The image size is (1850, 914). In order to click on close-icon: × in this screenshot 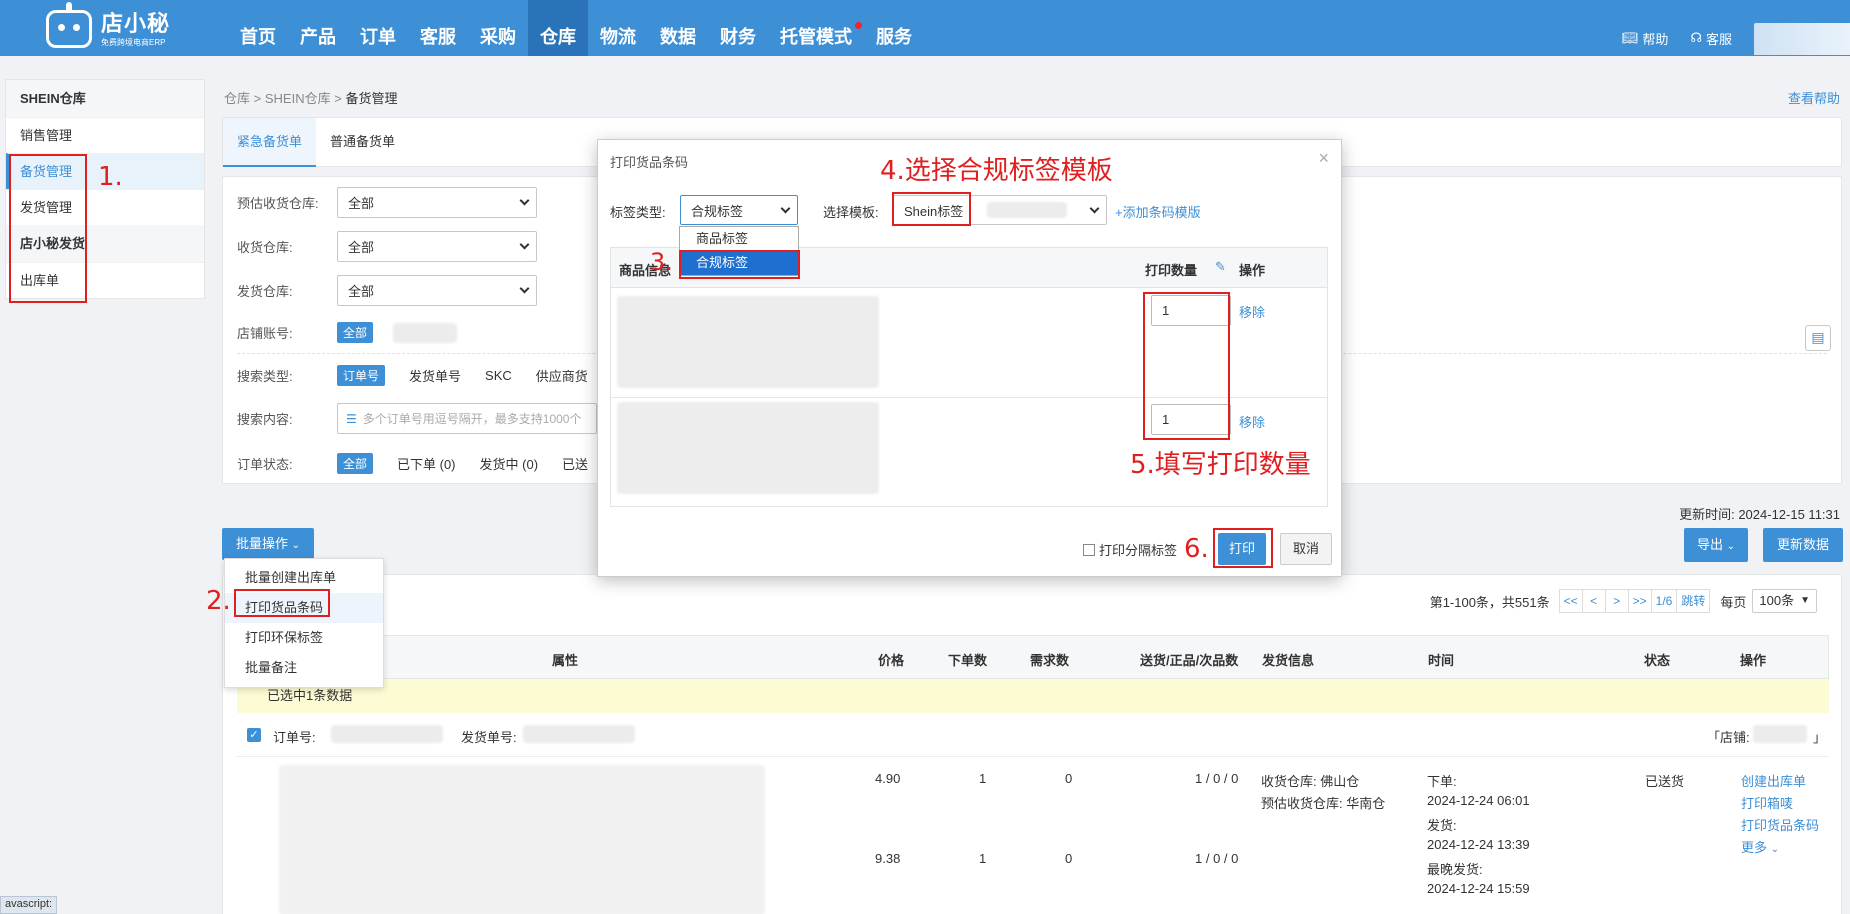, I will do `click(1323, 158)`.